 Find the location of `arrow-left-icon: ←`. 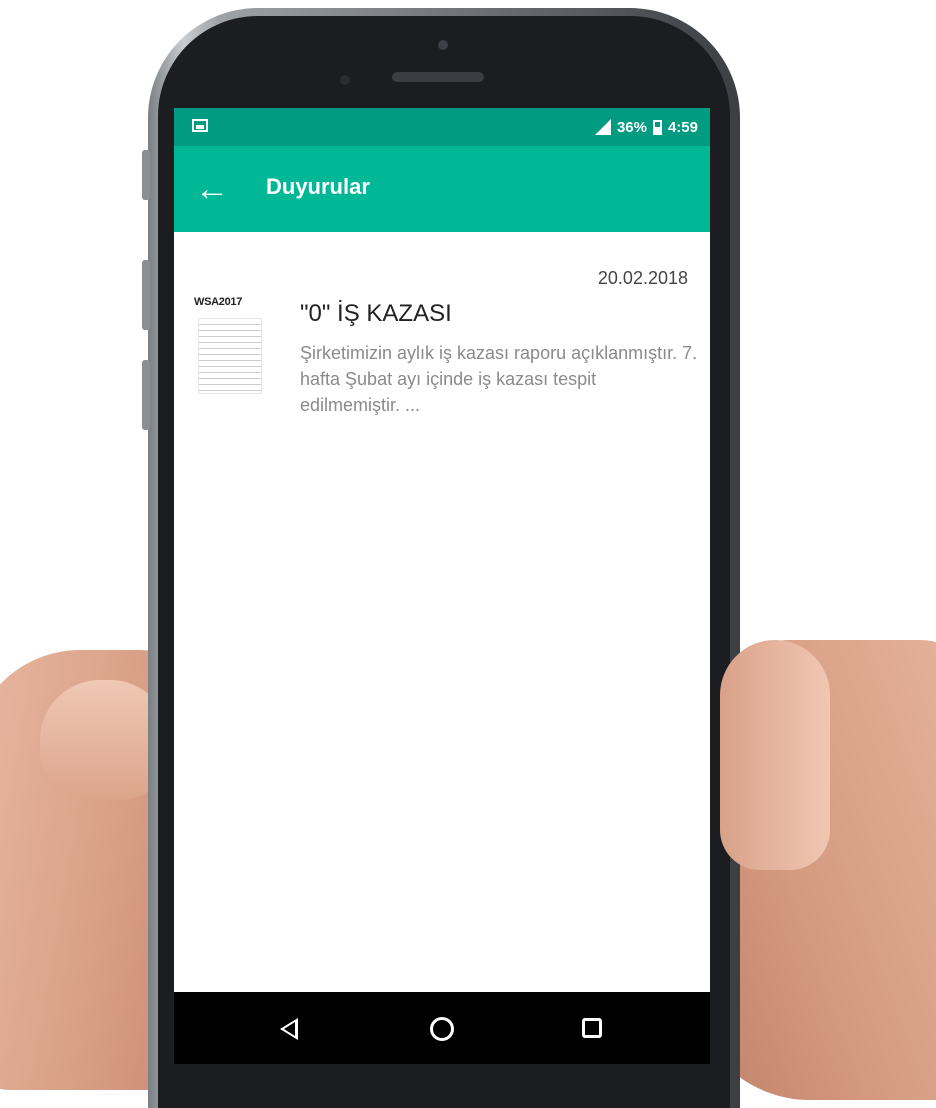

arrow-left-icon: ← is located at coordinates (212, 189).